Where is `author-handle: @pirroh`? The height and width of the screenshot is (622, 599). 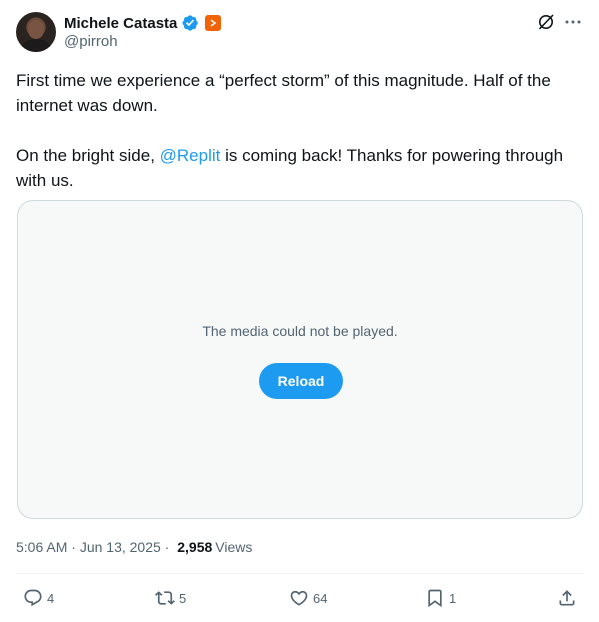 author-handle: @pirroh is located at coordinates (91, 41).